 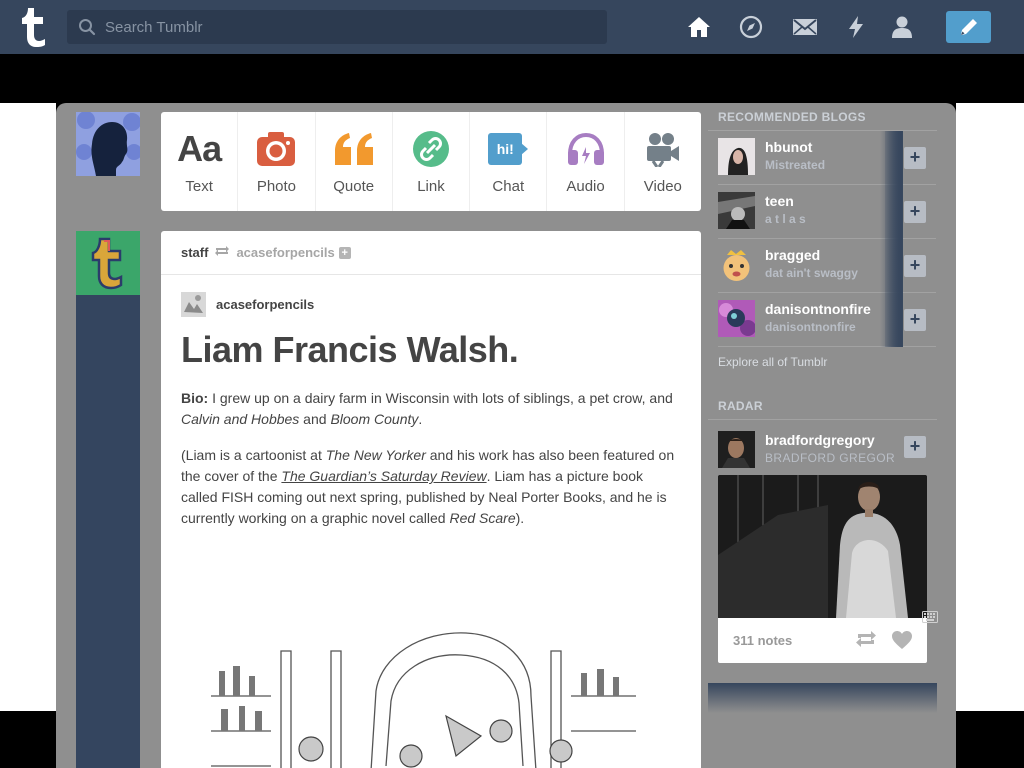 I want to click on post-type-label: Quote, so click(x=354, y=186).